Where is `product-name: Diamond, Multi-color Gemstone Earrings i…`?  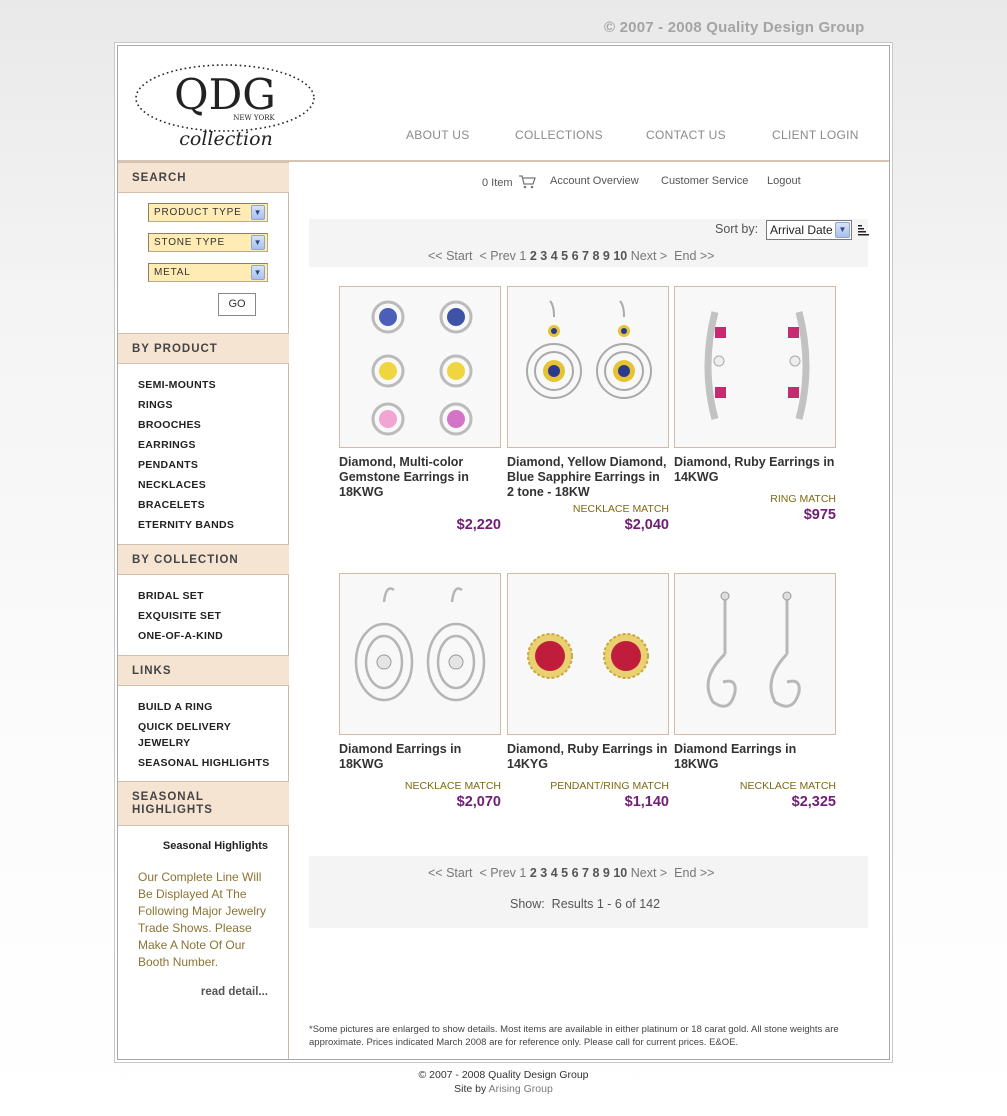 product-name: Diamond, Multi-color Gemstone Earrings i… is located at coordinates (420, 477).